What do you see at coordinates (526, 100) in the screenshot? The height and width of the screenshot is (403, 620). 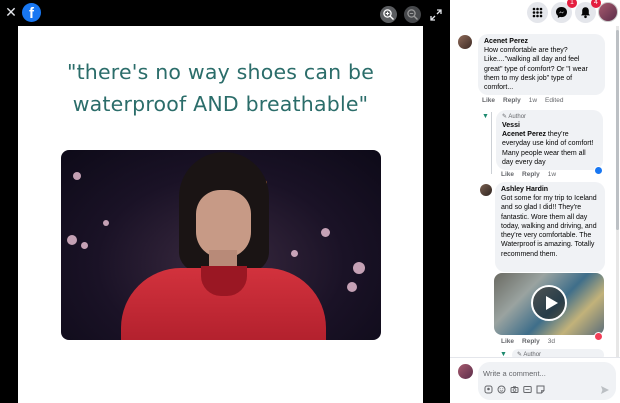 I see `comment-actions: Like Reply 1w Edited` at bounding box center [526, 100].